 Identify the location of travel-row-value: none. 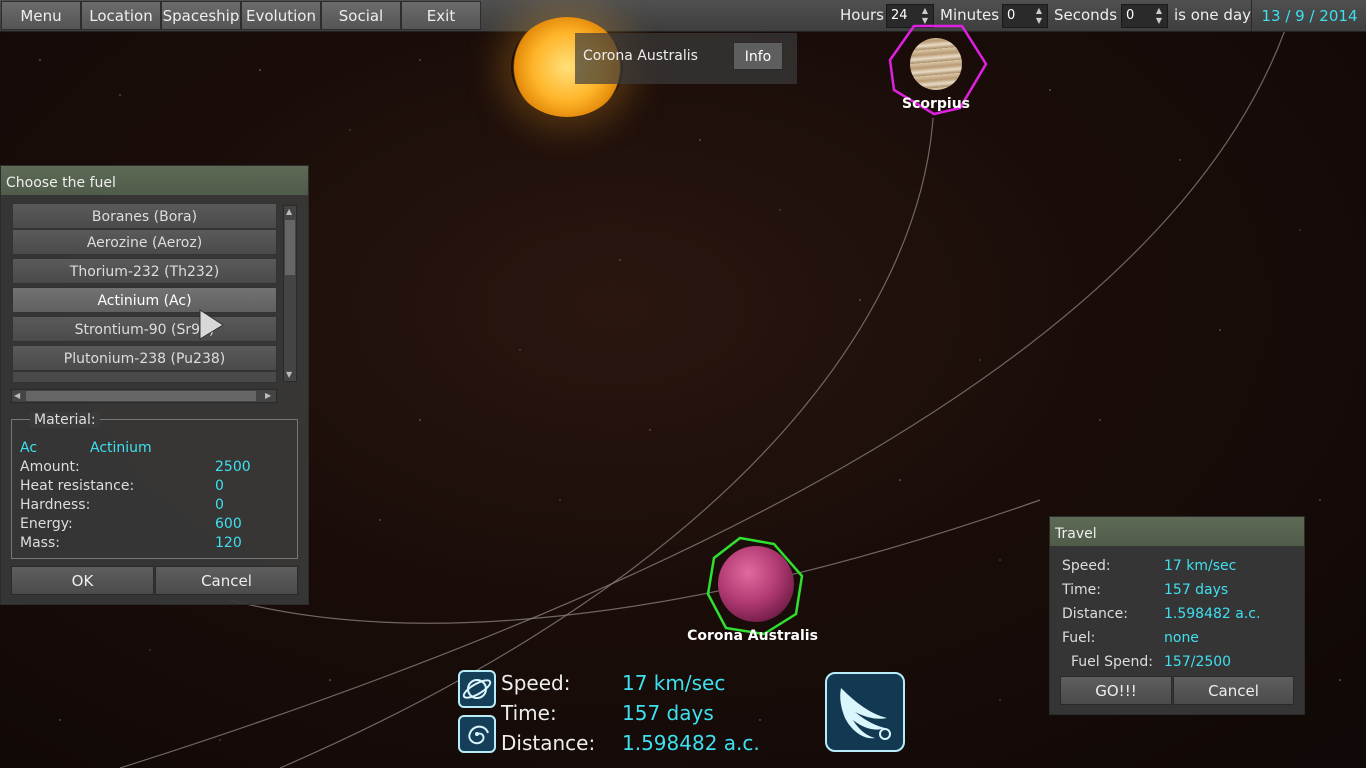
(1181, 638).